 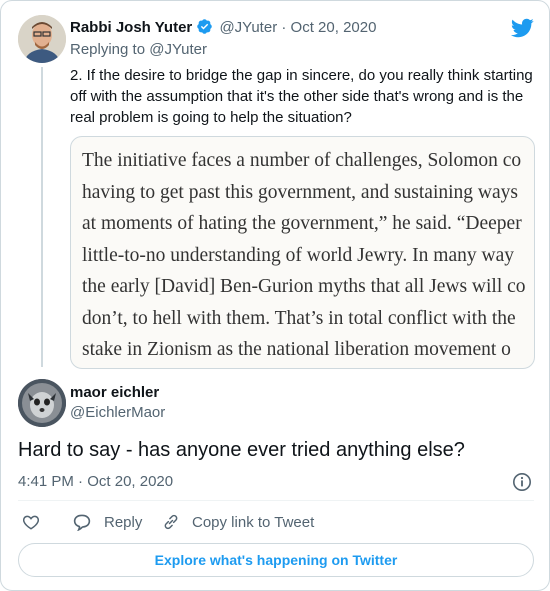 What do you see at coordinates (171, 522) in the screenshot?
I see `link-icon` at bounding box center [171, 522].